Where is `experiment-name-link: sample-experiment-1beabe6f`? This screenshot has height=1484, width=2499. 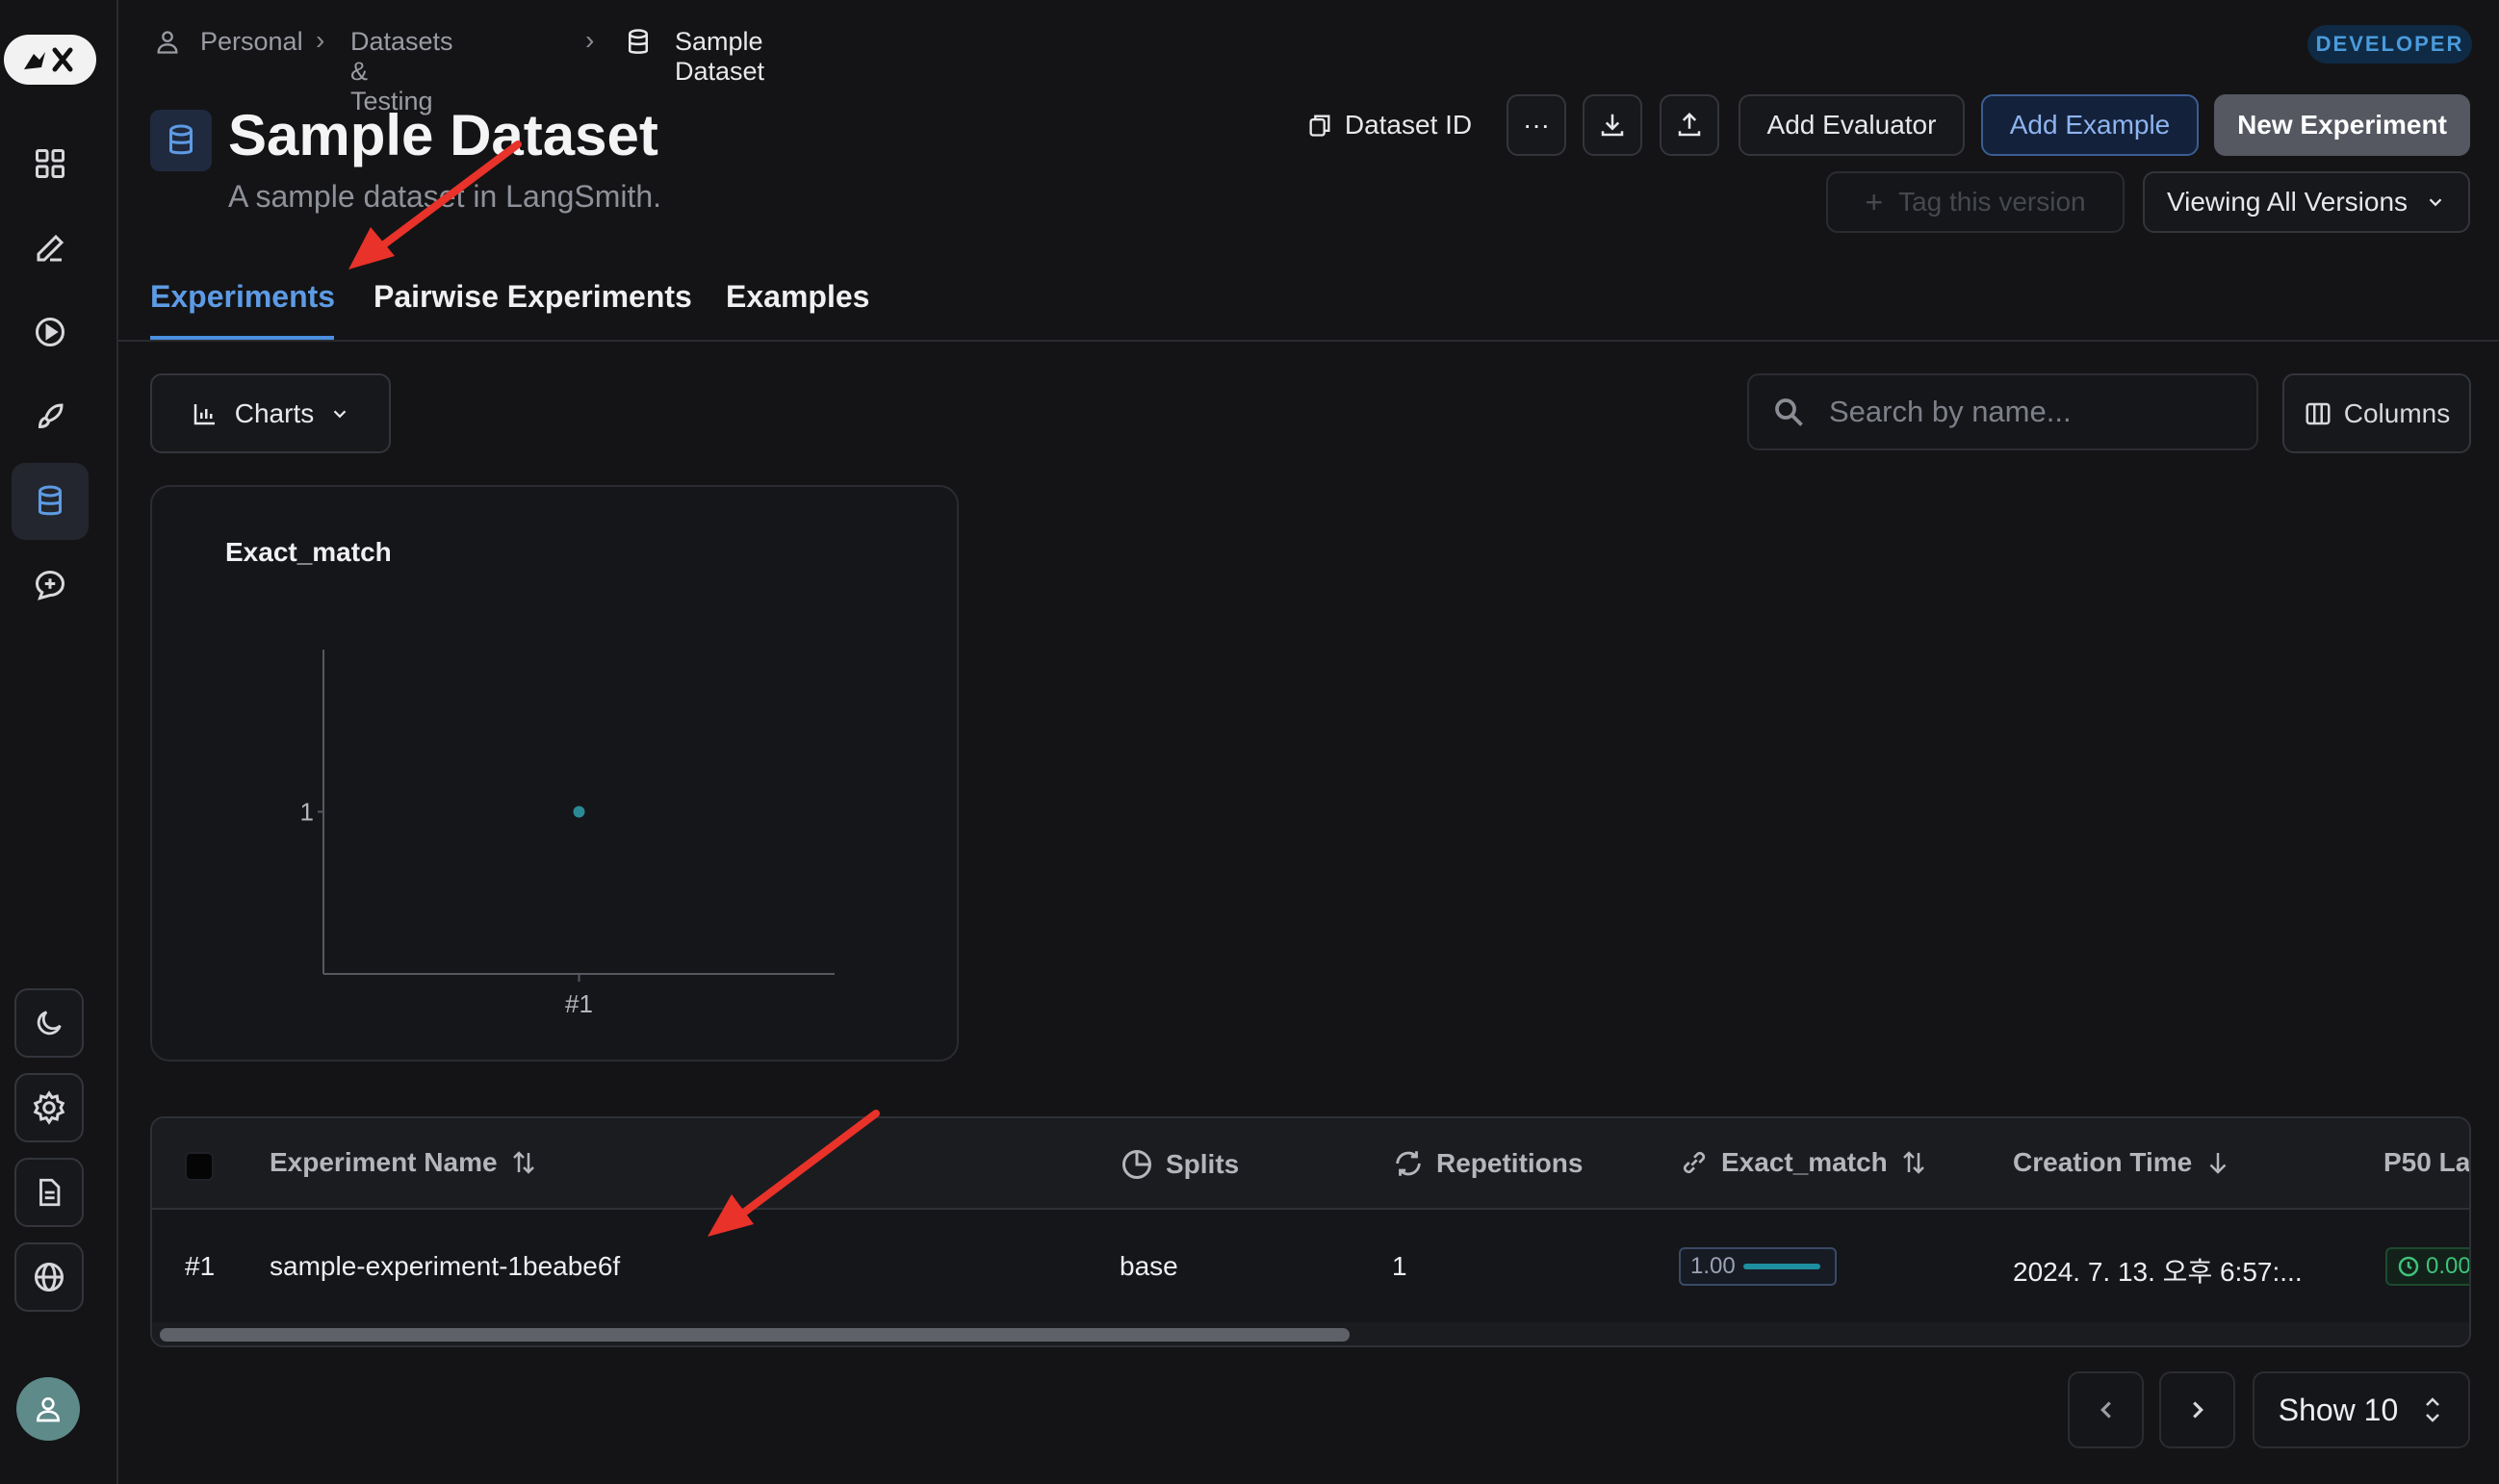
experiment-name-link: sample-experiment-1beabe6f is located at coordinates (445, 1267).